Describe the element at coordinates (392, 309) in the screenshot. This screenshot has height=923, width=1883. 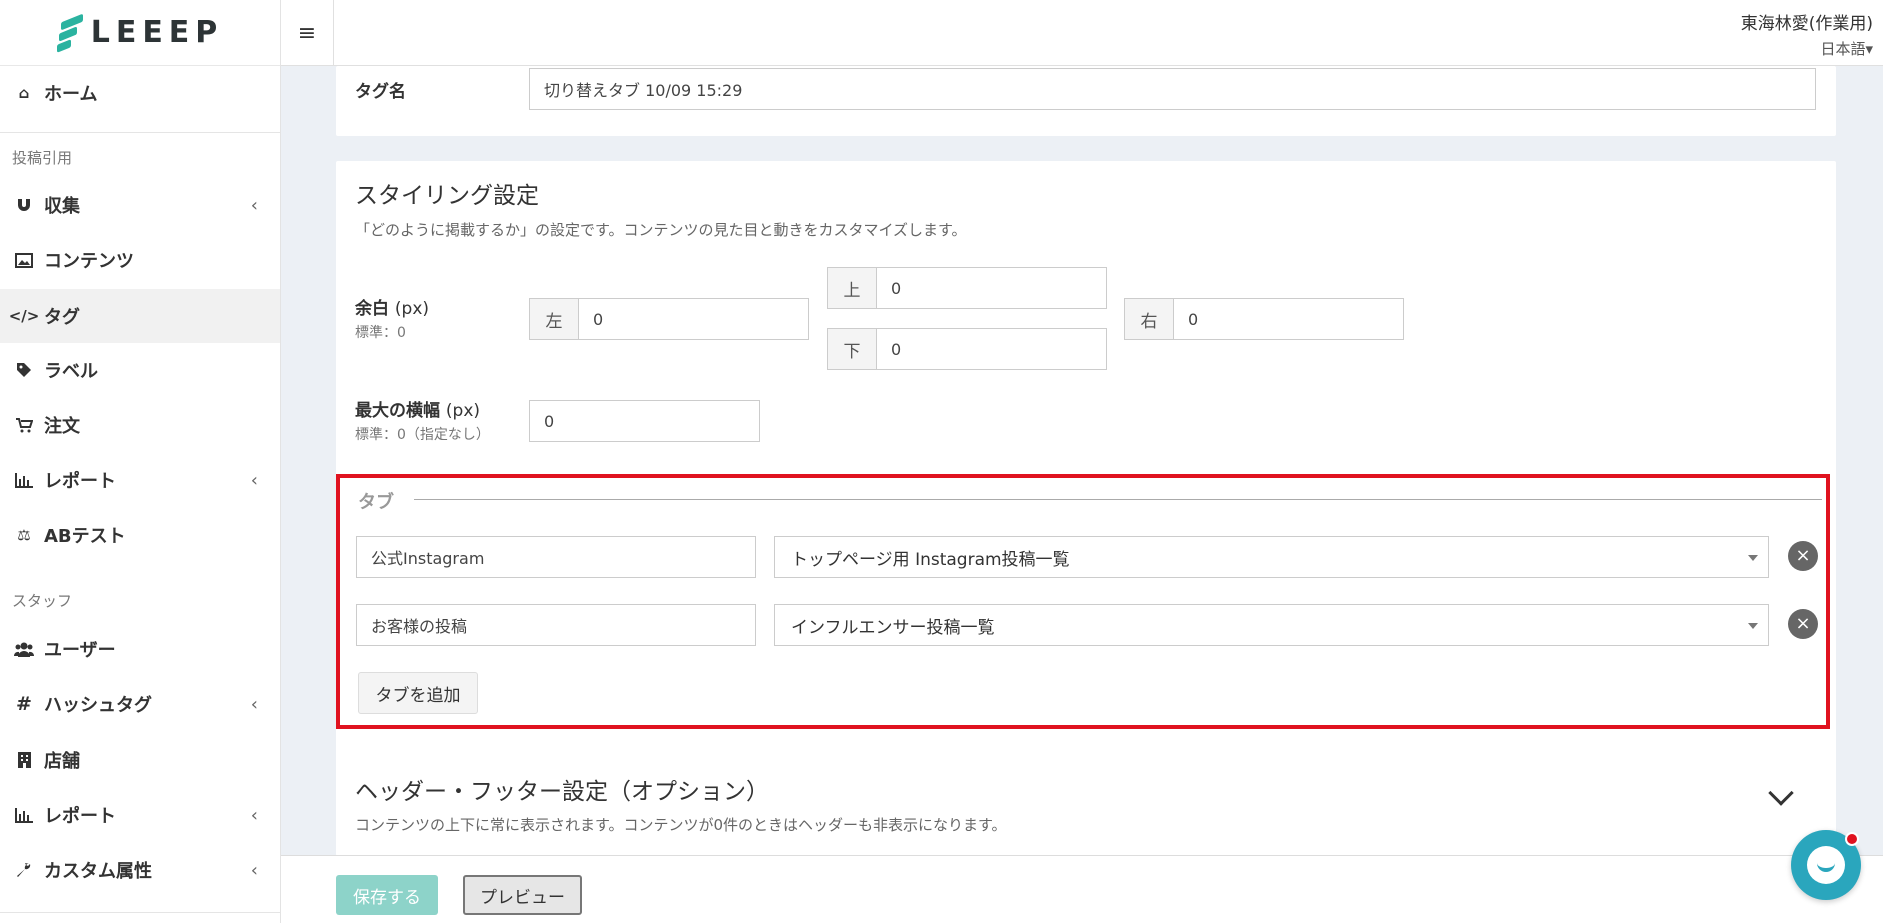
I see `margin-label: 余白 (px)` at that location.